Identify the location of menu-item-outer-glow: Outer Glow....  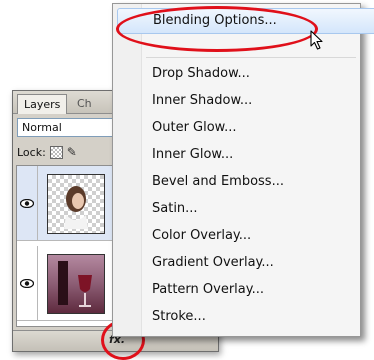
(253, 128).